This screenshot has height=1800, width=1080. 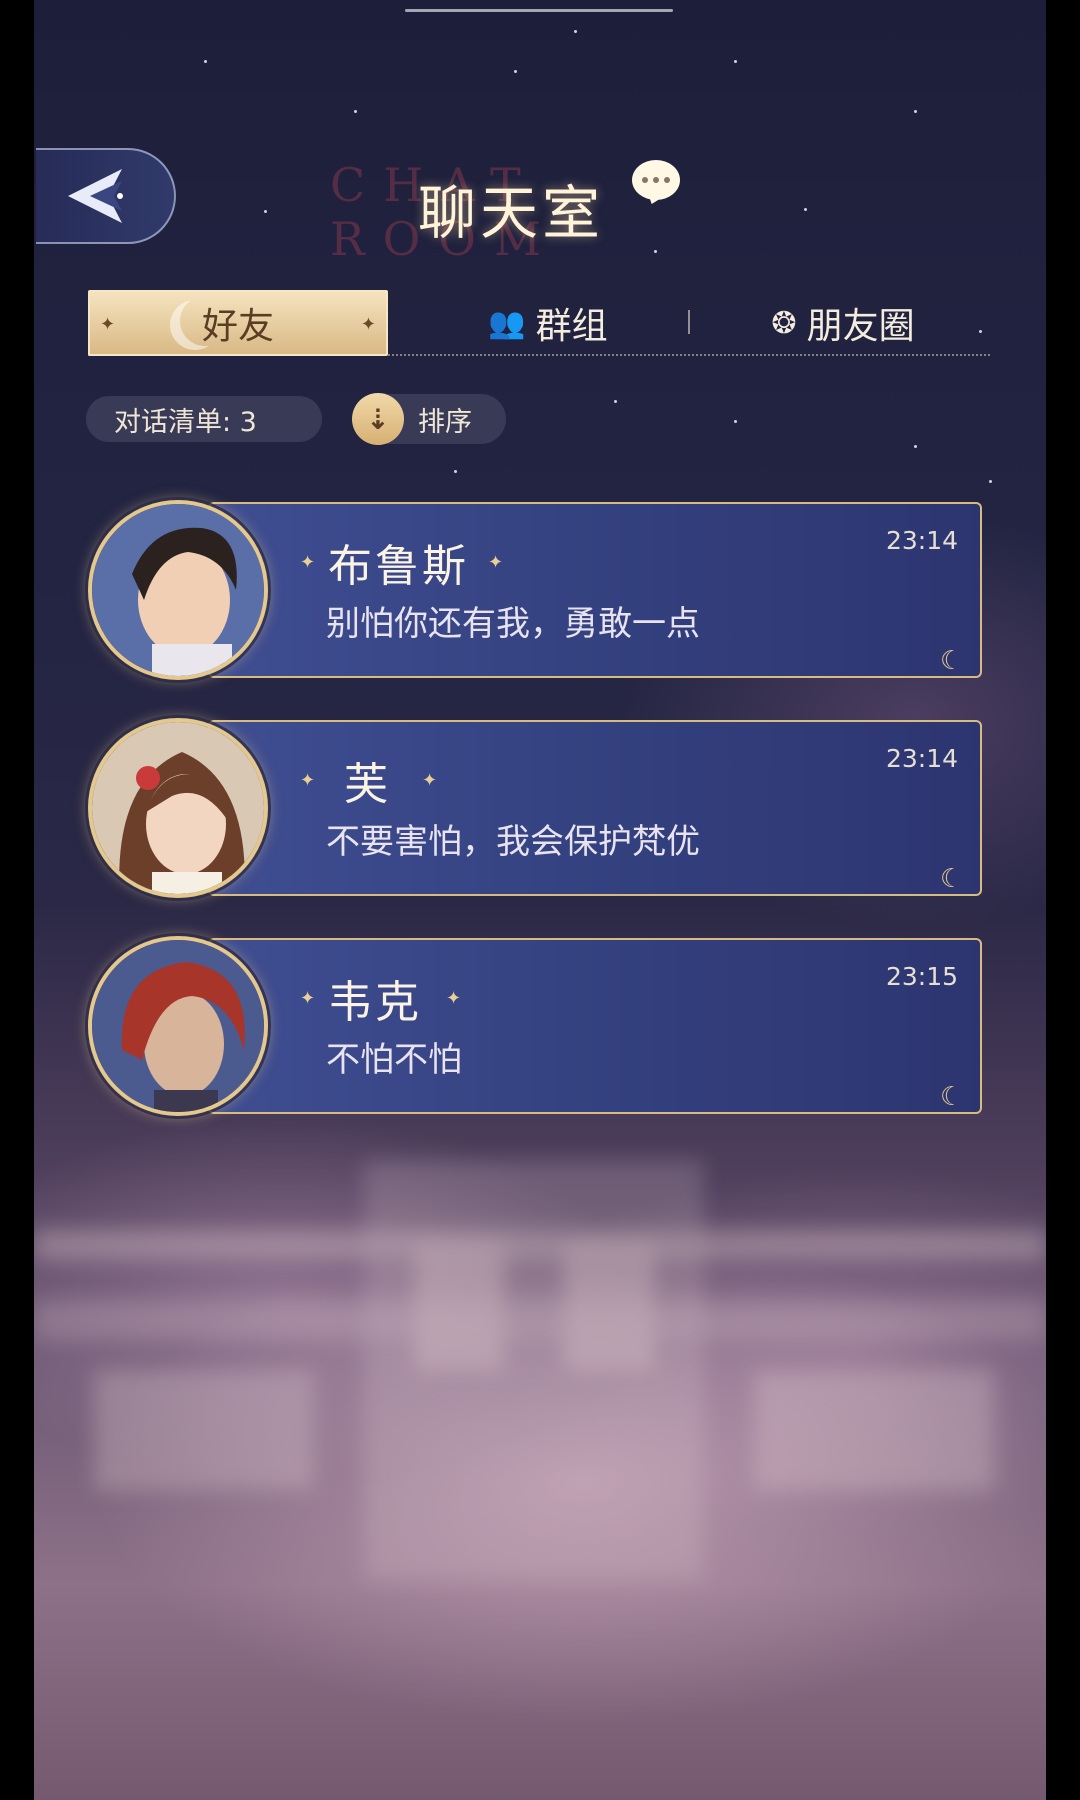 I want to click on page-title: CHAT ROOM 聊天室, so click(x=545, y=208).